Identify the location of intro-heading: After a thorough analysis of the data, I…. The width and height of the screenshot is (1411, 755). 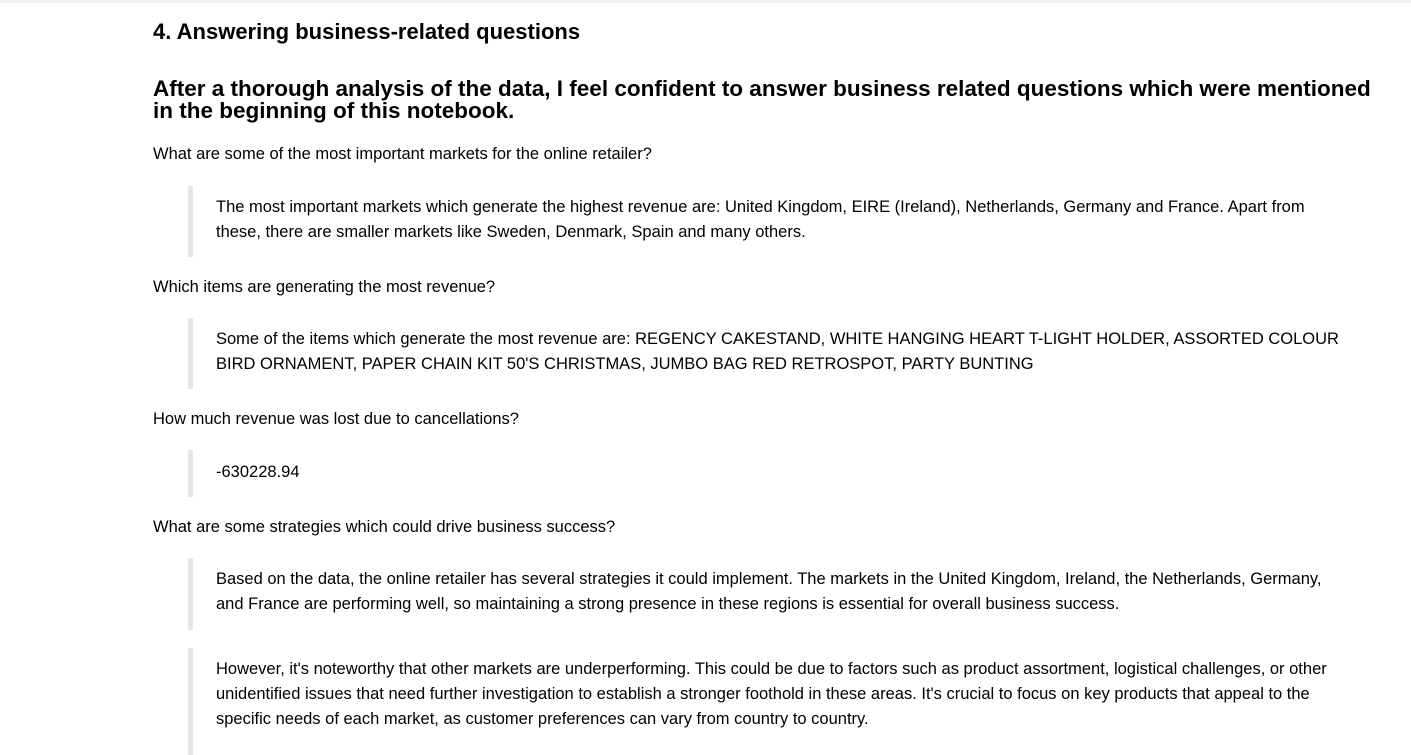
(762, 99).